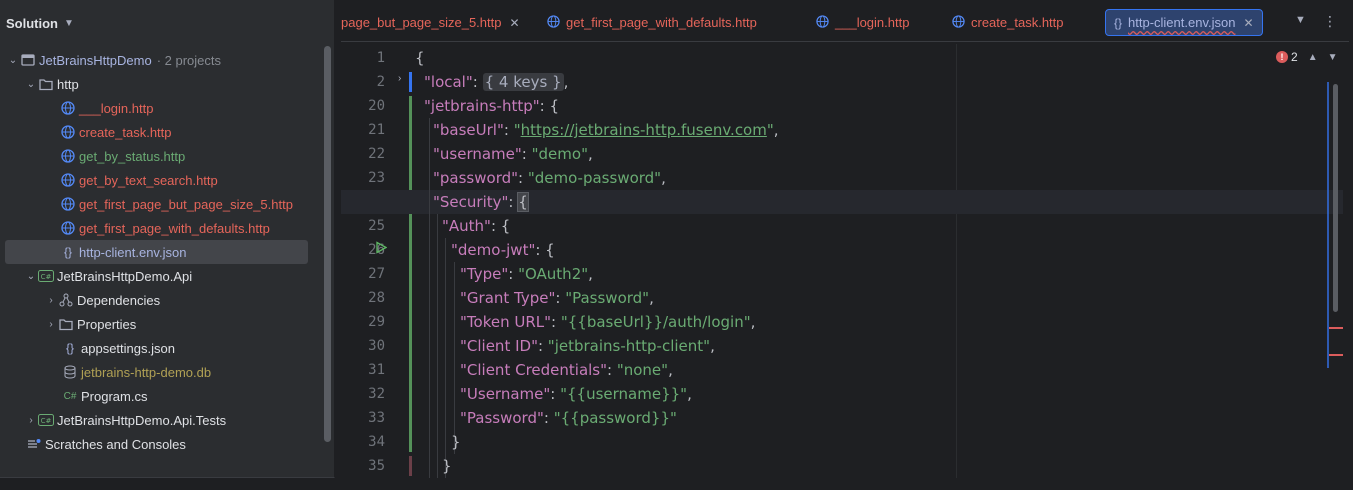  What do you see at coordinates (410, 466) in the screenshot?
I see `change-marker-deleted` at bounding box center [410, 466].